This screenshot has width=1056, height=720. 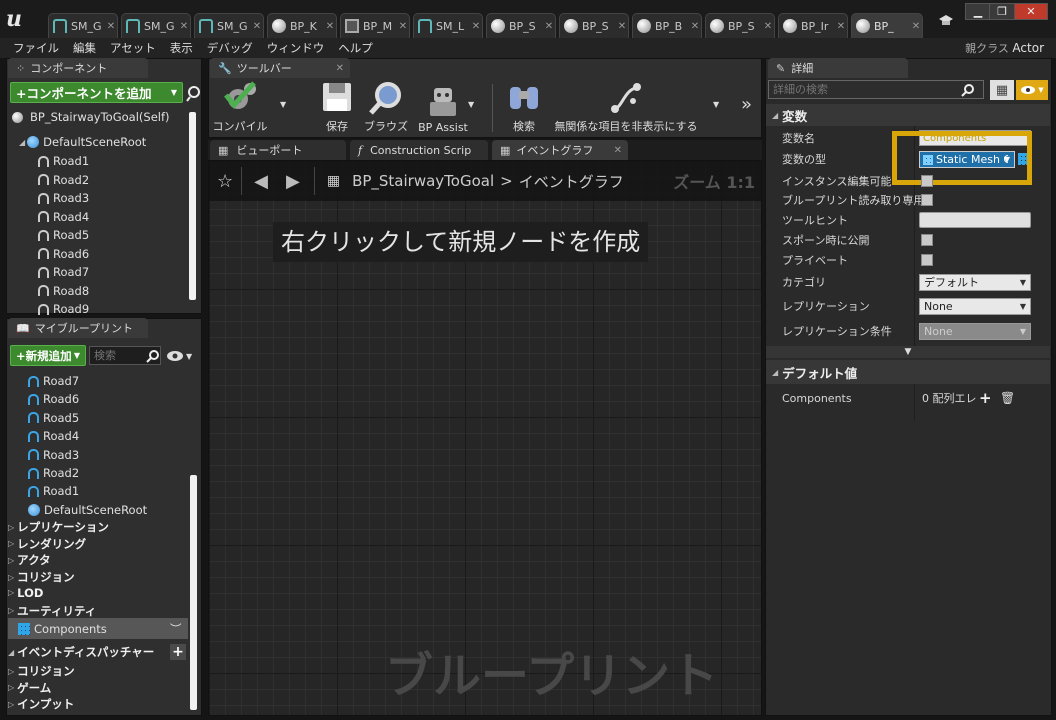 I want to click on component-item: Road5, so click(x=63, y=235).